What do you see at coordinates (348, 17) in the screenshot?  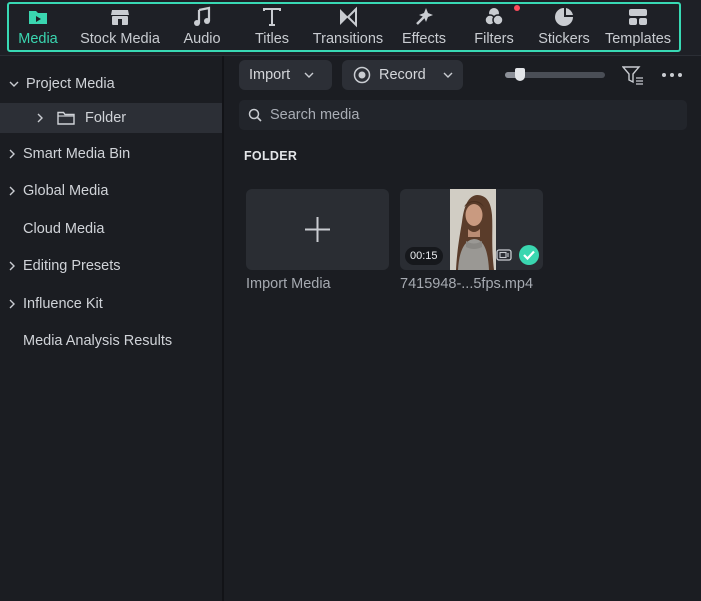 I see `transitions-icon` at bounding box center [348, 17].